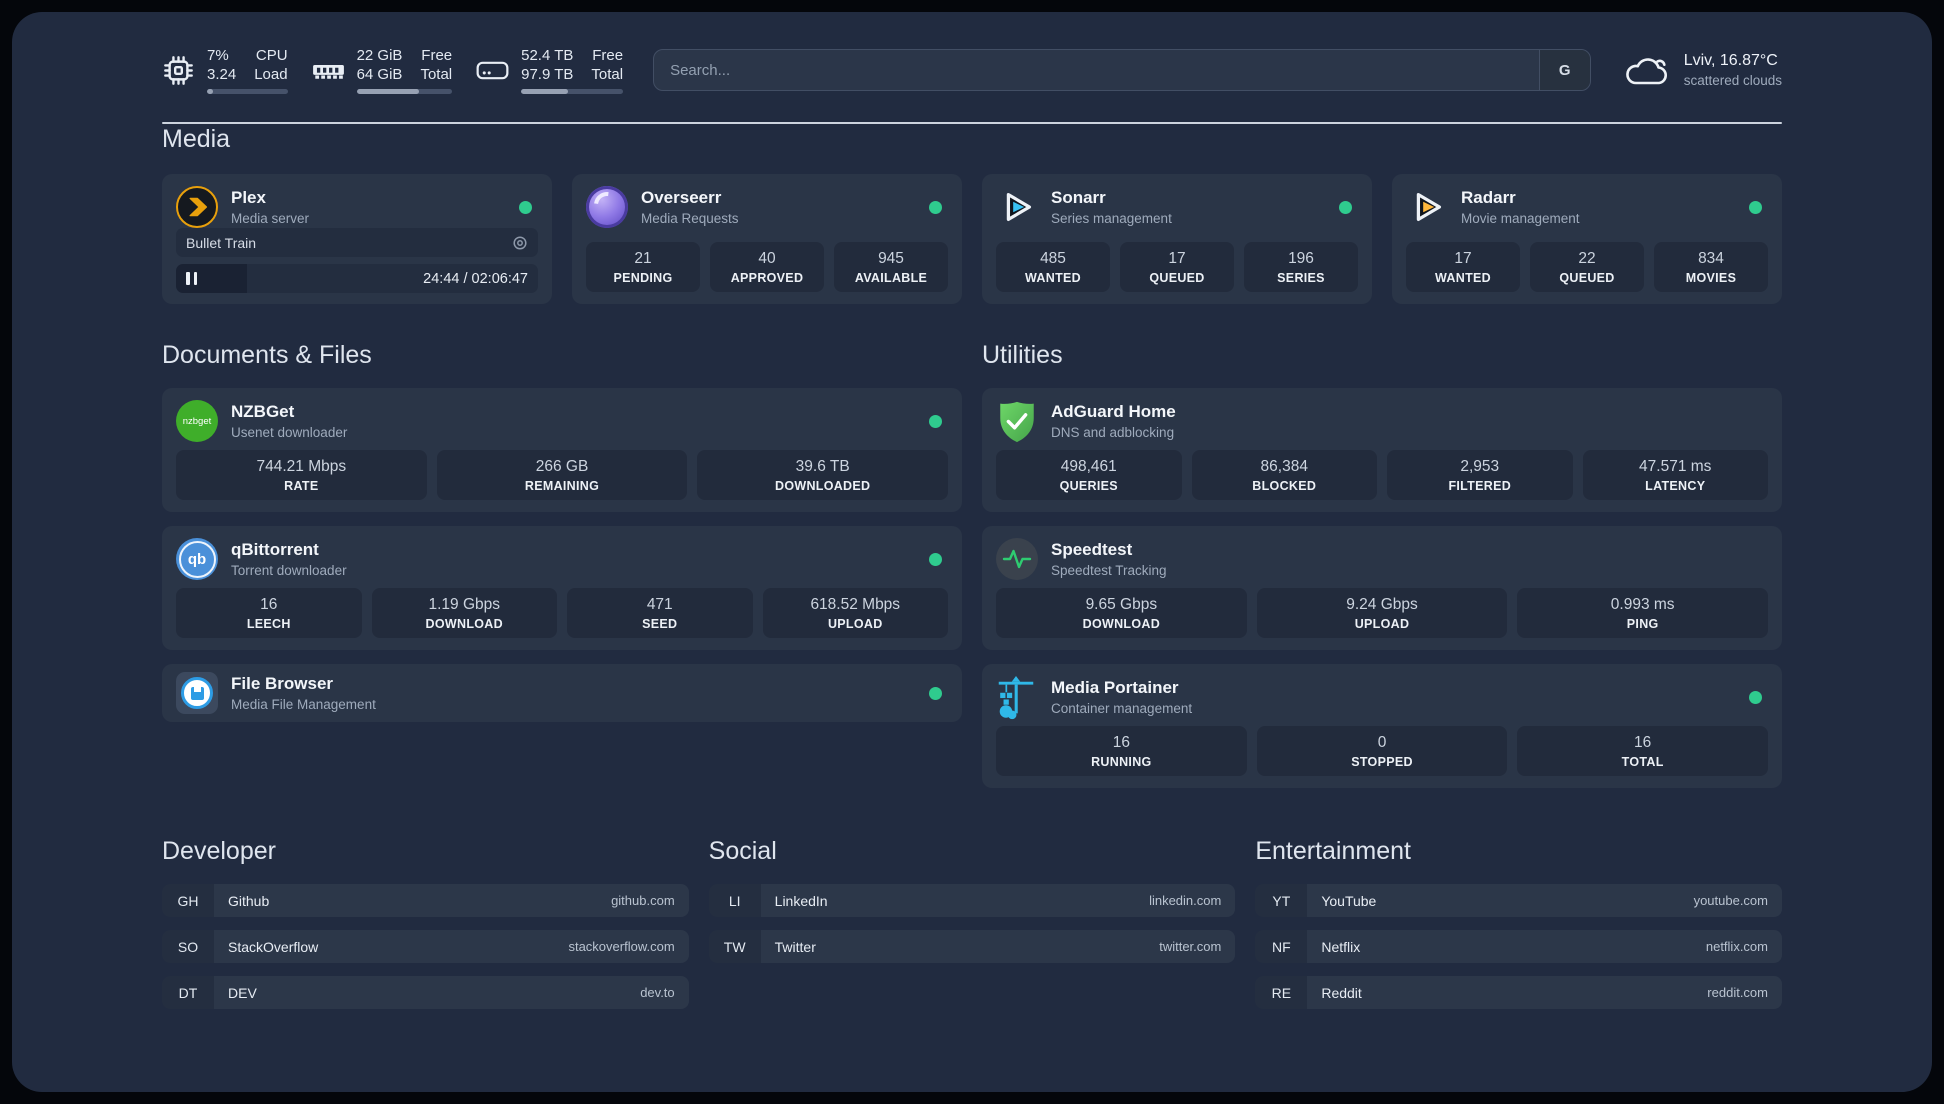 This screenshot has width=1944, height=1104. I want to click on stat-queries: 498,461 QUERIES, so click(1089, 475).